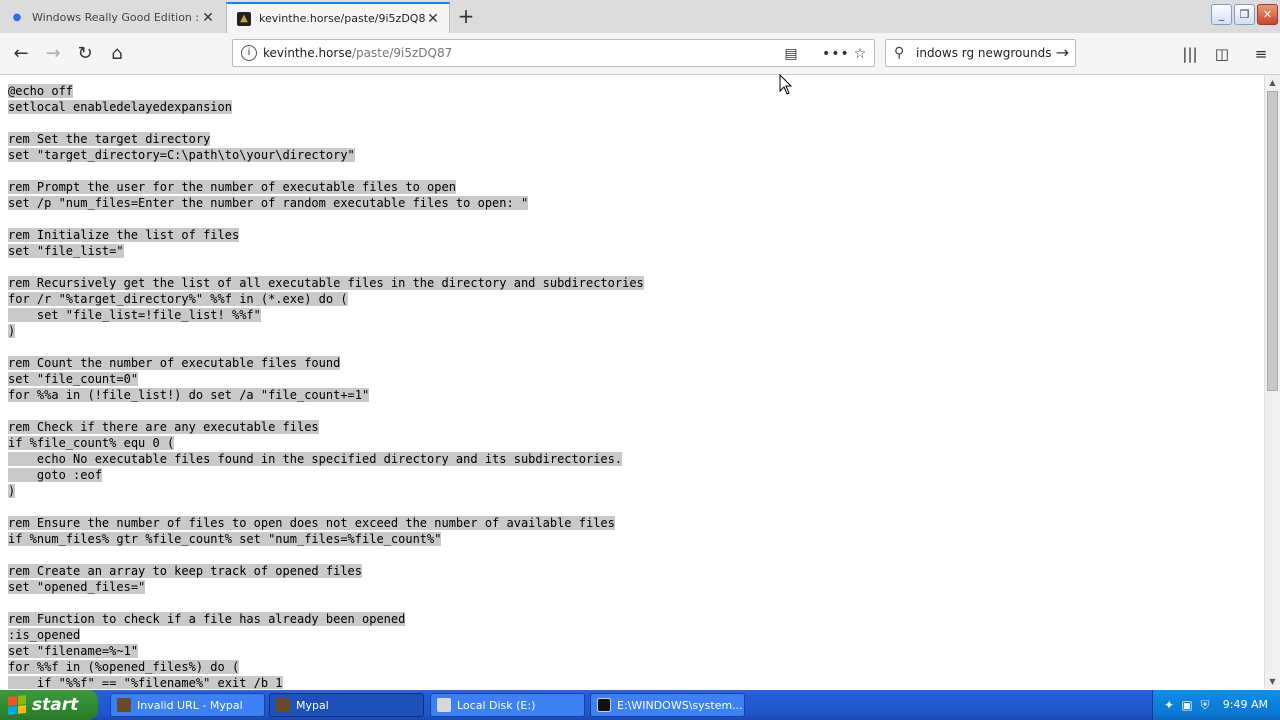 The image size is (1280, 720). Describe the element at coordinates (604, 705) in the screenshot. I see `console-icon` at that location.